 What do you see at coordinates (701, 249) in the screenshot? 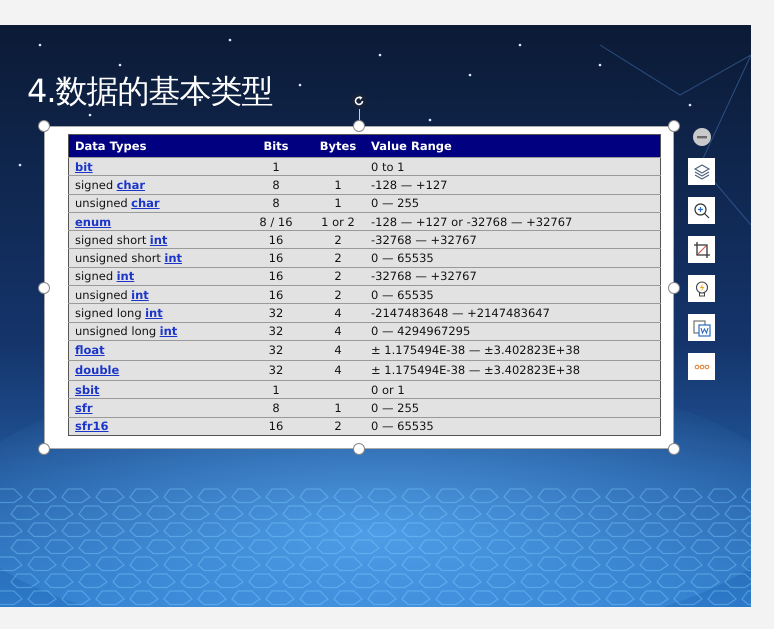
I see `crop-icon` at bounding box center [701, 249].